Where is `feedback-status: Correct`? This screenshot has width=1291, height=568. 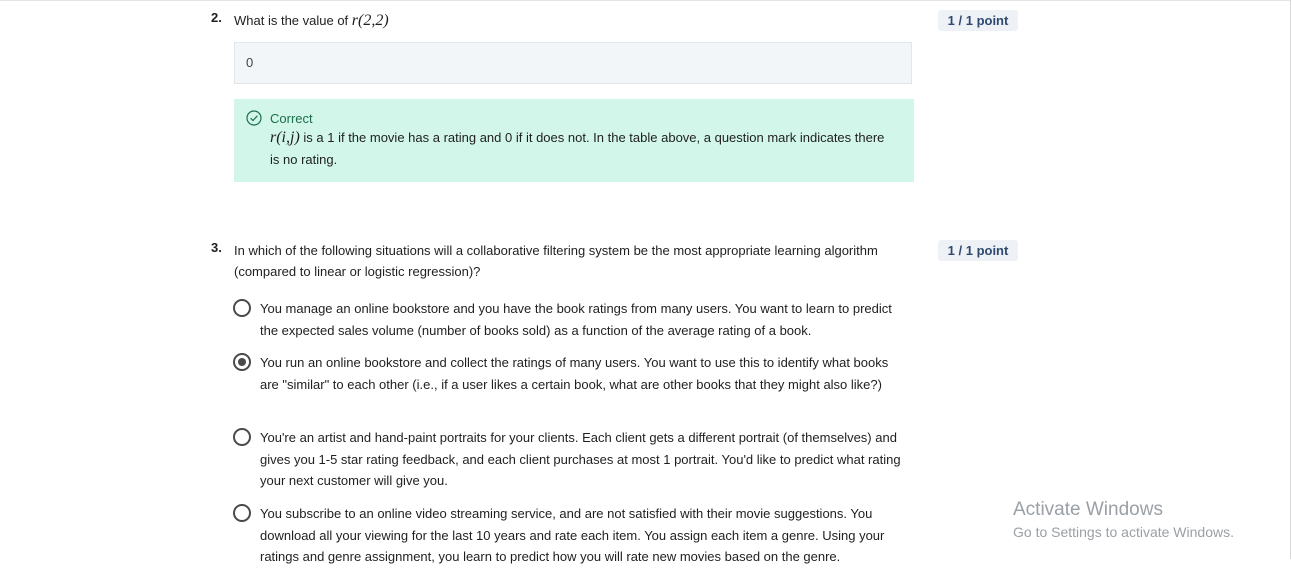
feedback-status: Correct is located at coordinates (291, 118).